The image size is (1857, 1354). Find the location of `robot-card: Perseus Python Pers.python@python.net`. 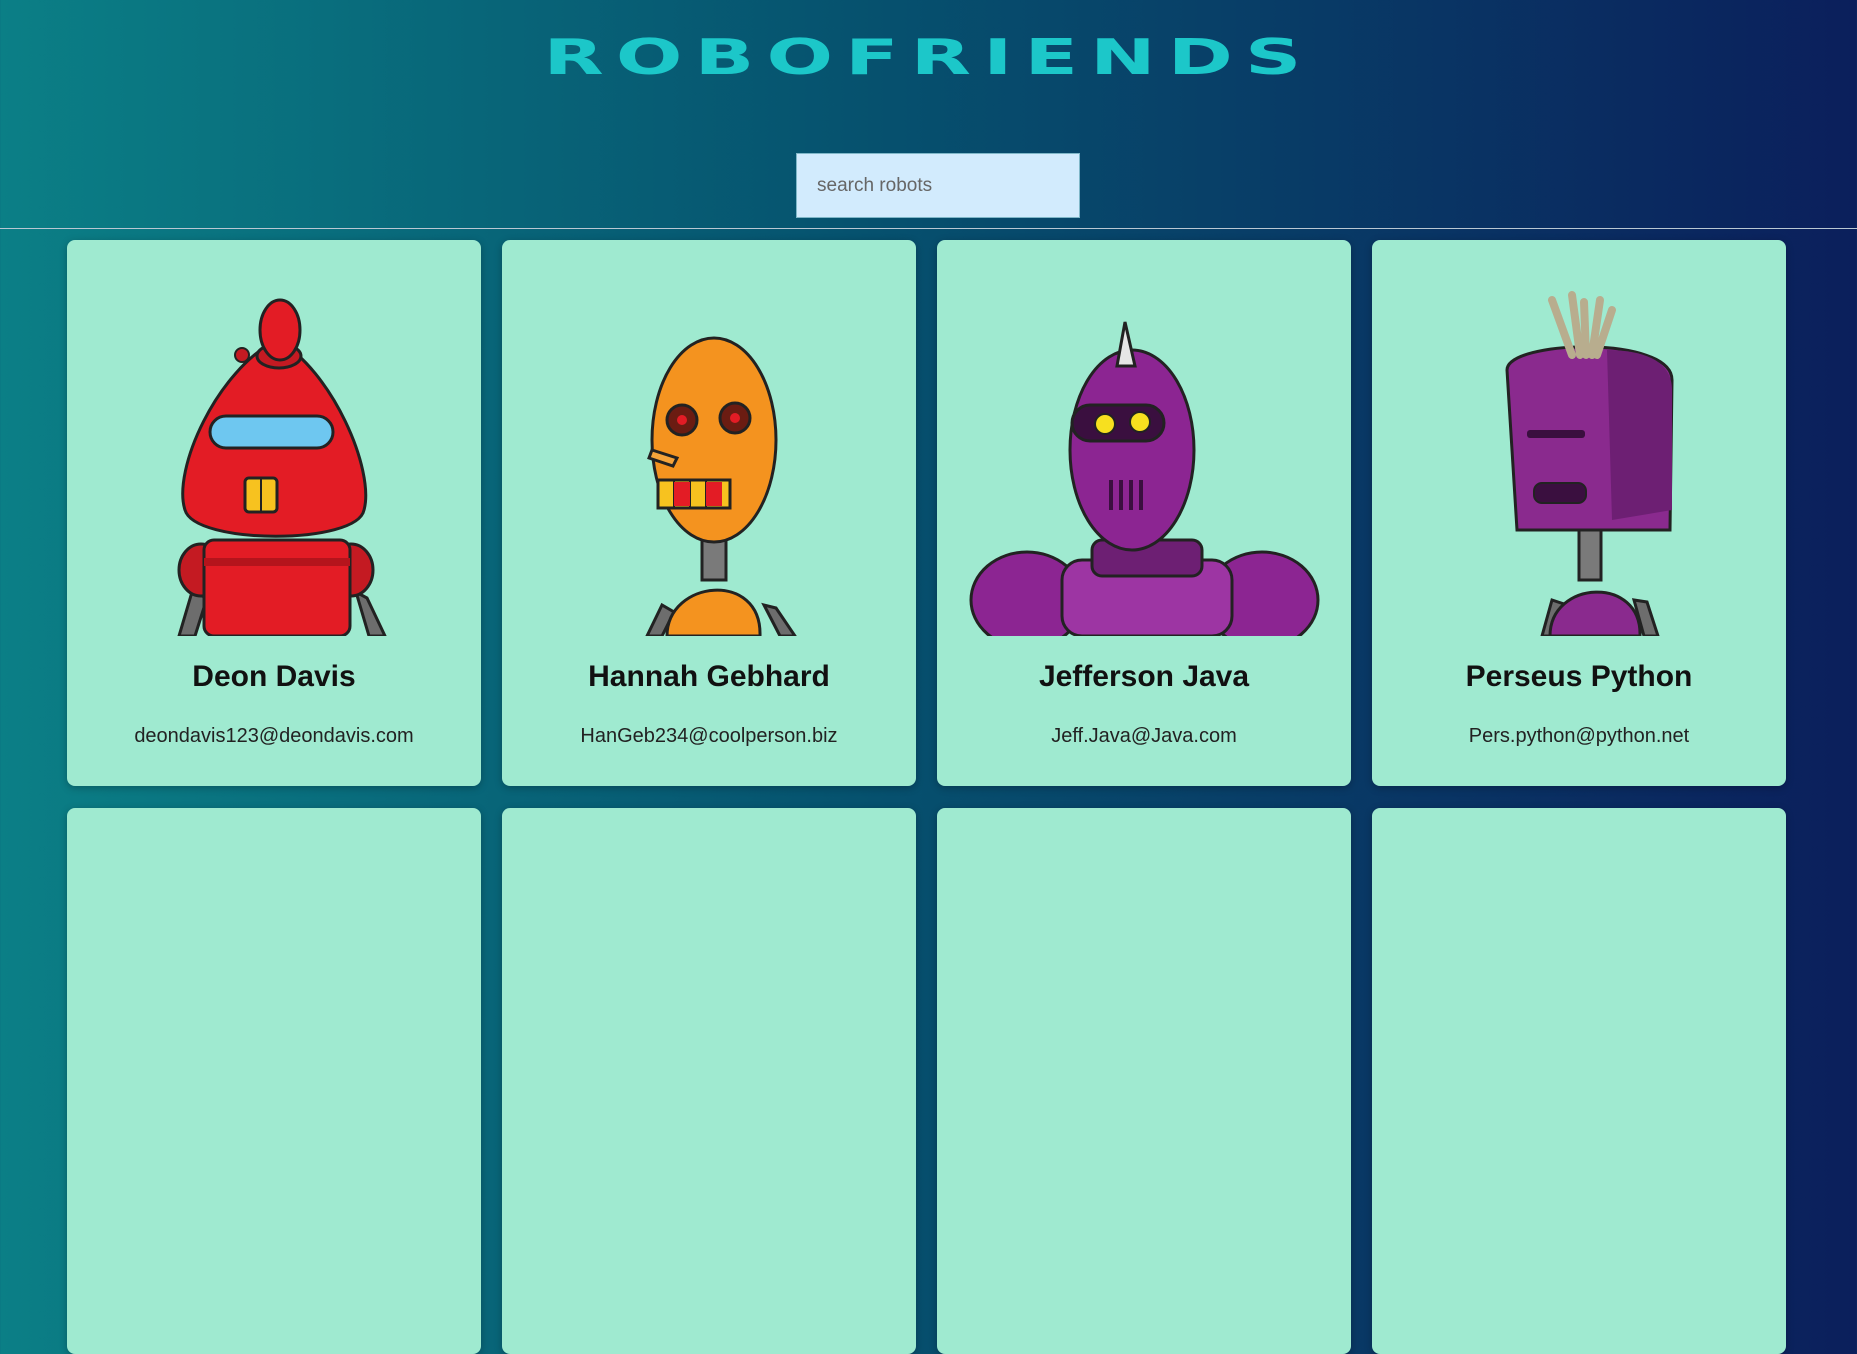

robot-card: Perseus Python Pers.python@python.net is located at coordinates (1579, 513).